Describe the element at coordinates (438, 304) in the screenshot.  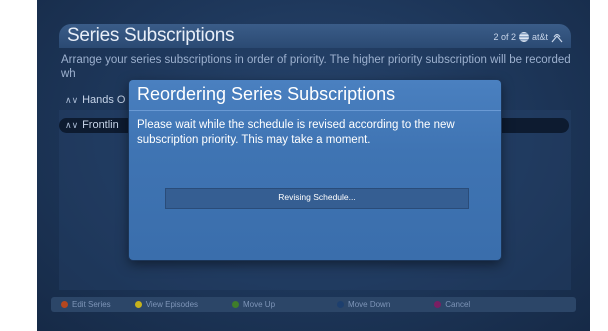
I see `purple-button-icon` at that location.